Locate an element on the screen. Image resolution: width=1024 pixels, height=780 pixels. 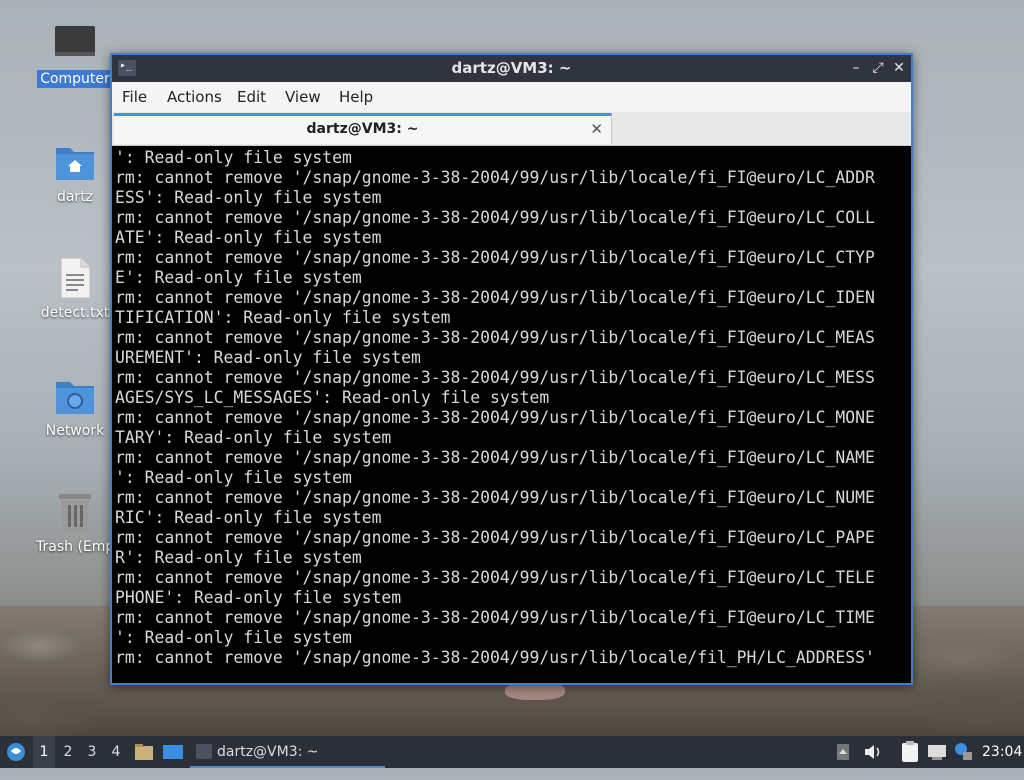
workspace-1: 1 is located at coordinates (44, 752).